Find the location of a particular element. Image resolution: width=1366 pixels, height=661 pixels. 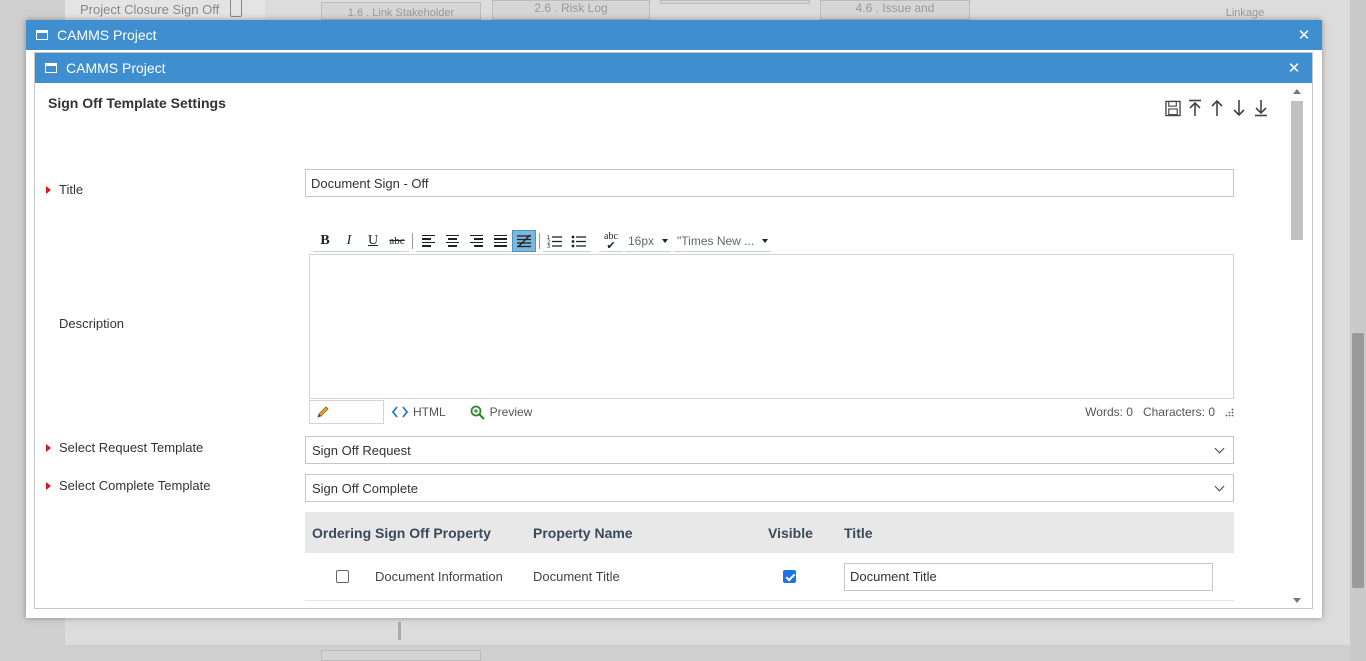

move-bottom-icon is located at coordinates (1261, 108).